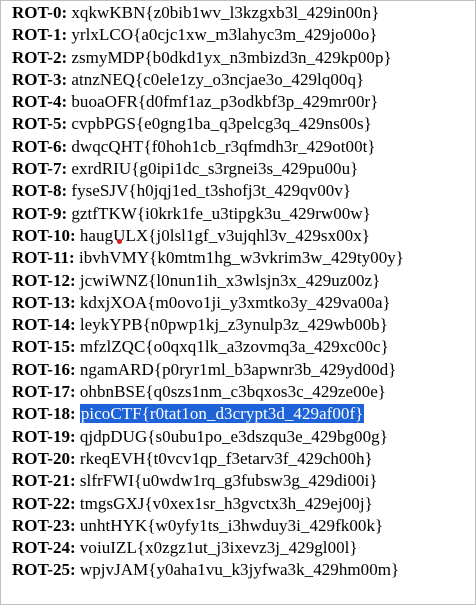 Image resolution: width=476 pixels, height=605 pixels. Describe the element at coordinates (41, 302) in the screenshot. I see `rot-label: ROT-13` at that location.